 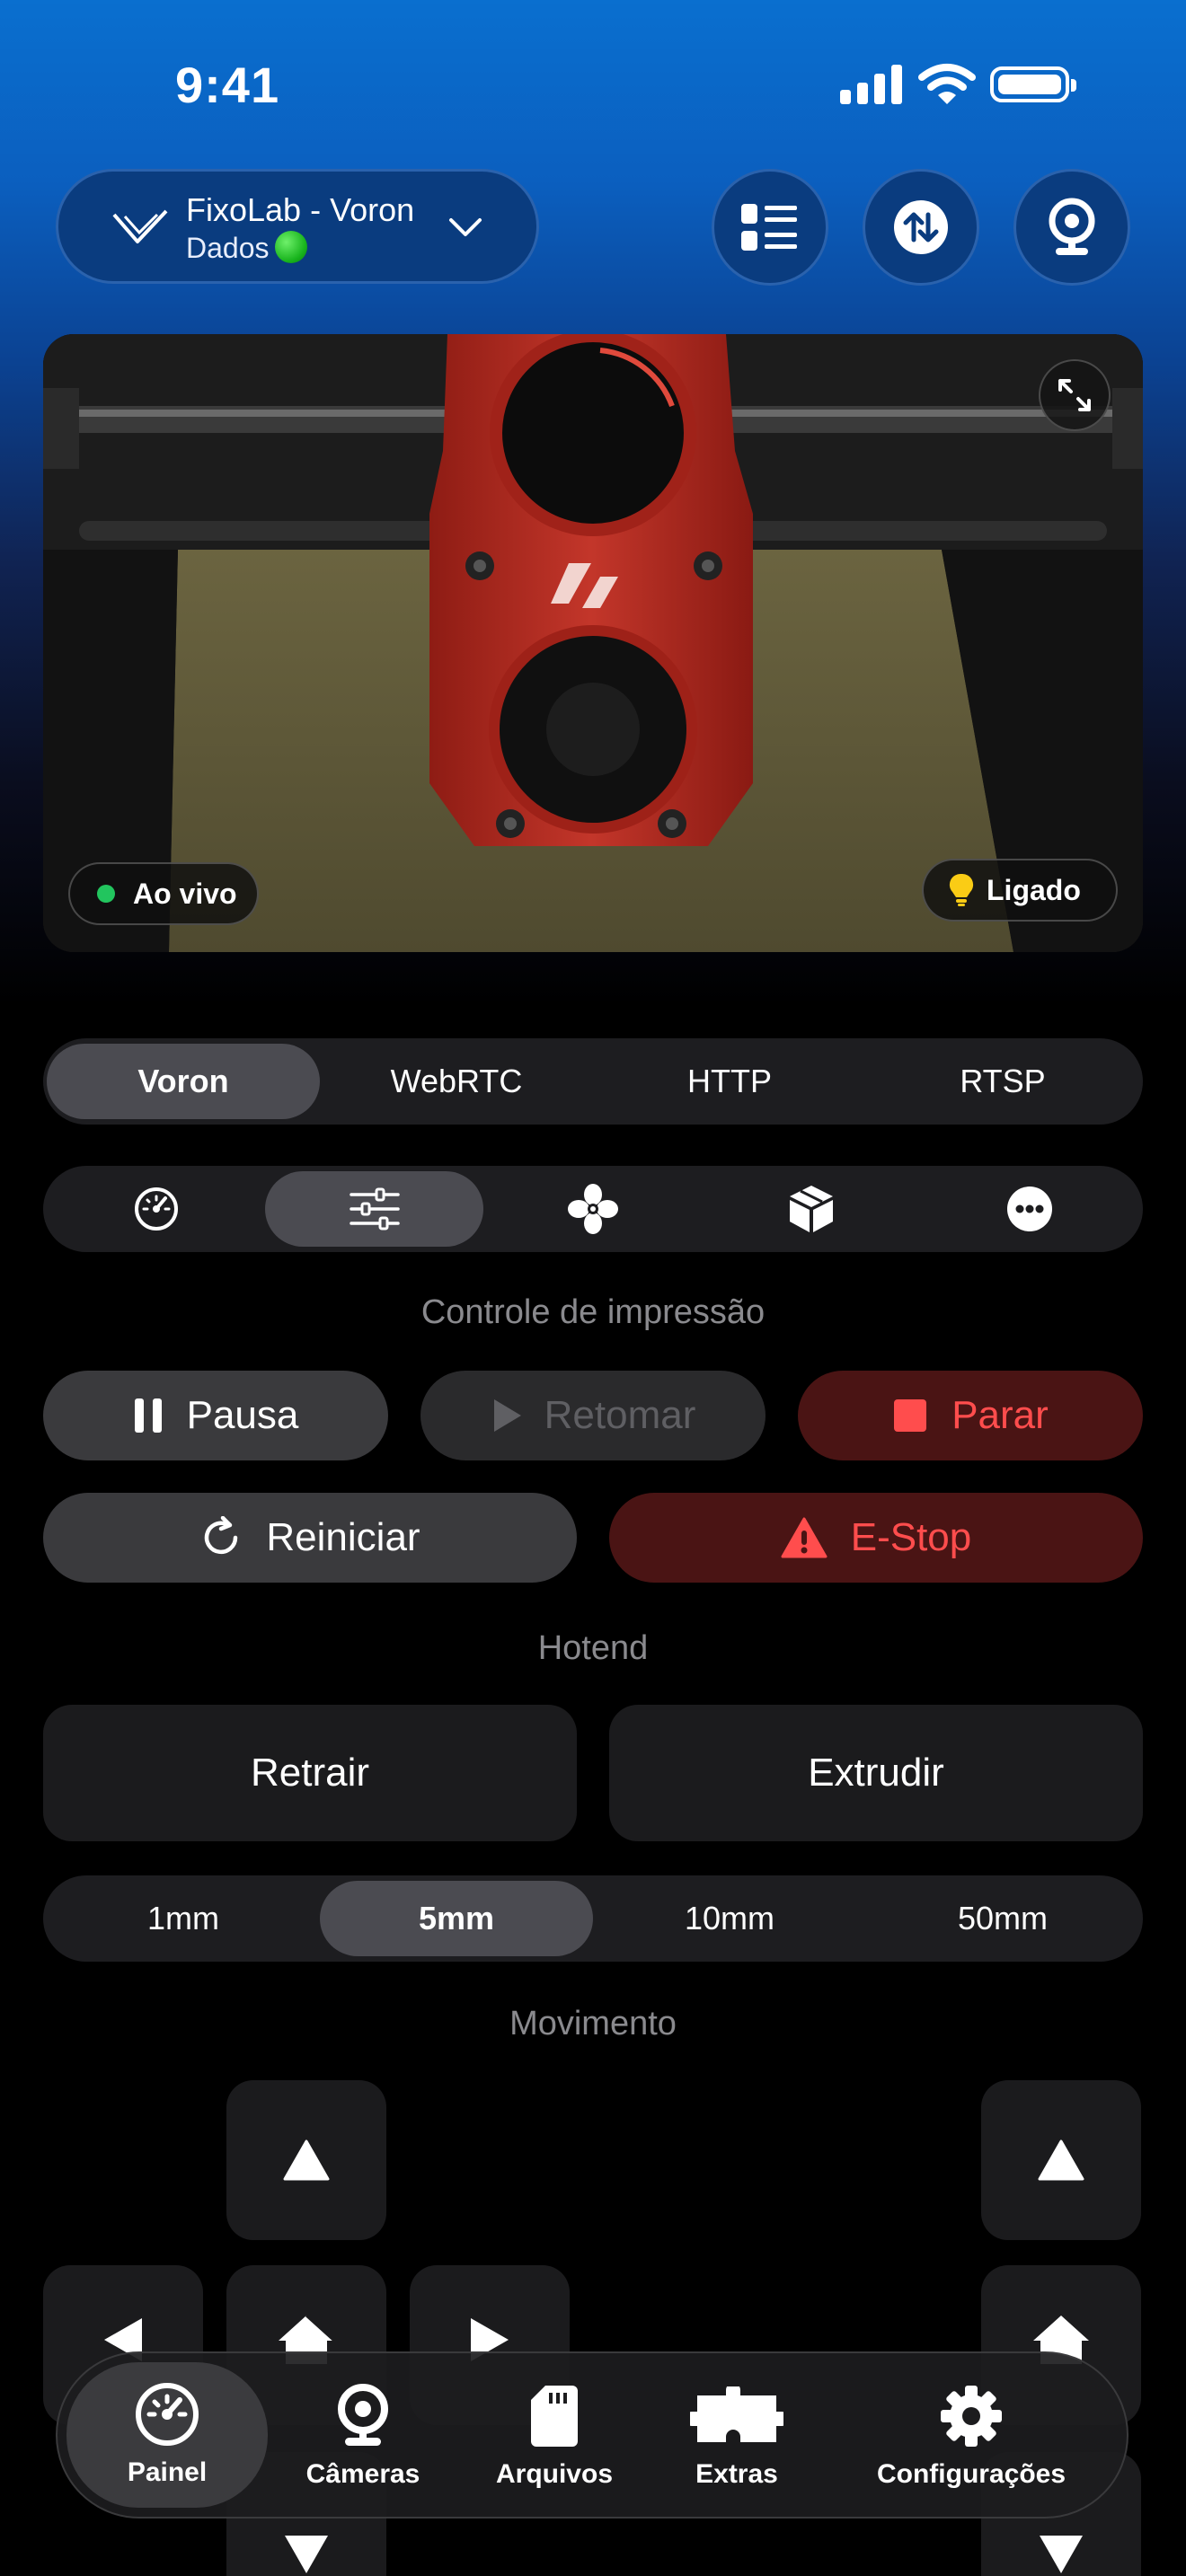 What do you see at coordinates (593, 1312) in the screenshot?
I see `print-control-title: Controle de impressão` at bounding box center [593, 1312].